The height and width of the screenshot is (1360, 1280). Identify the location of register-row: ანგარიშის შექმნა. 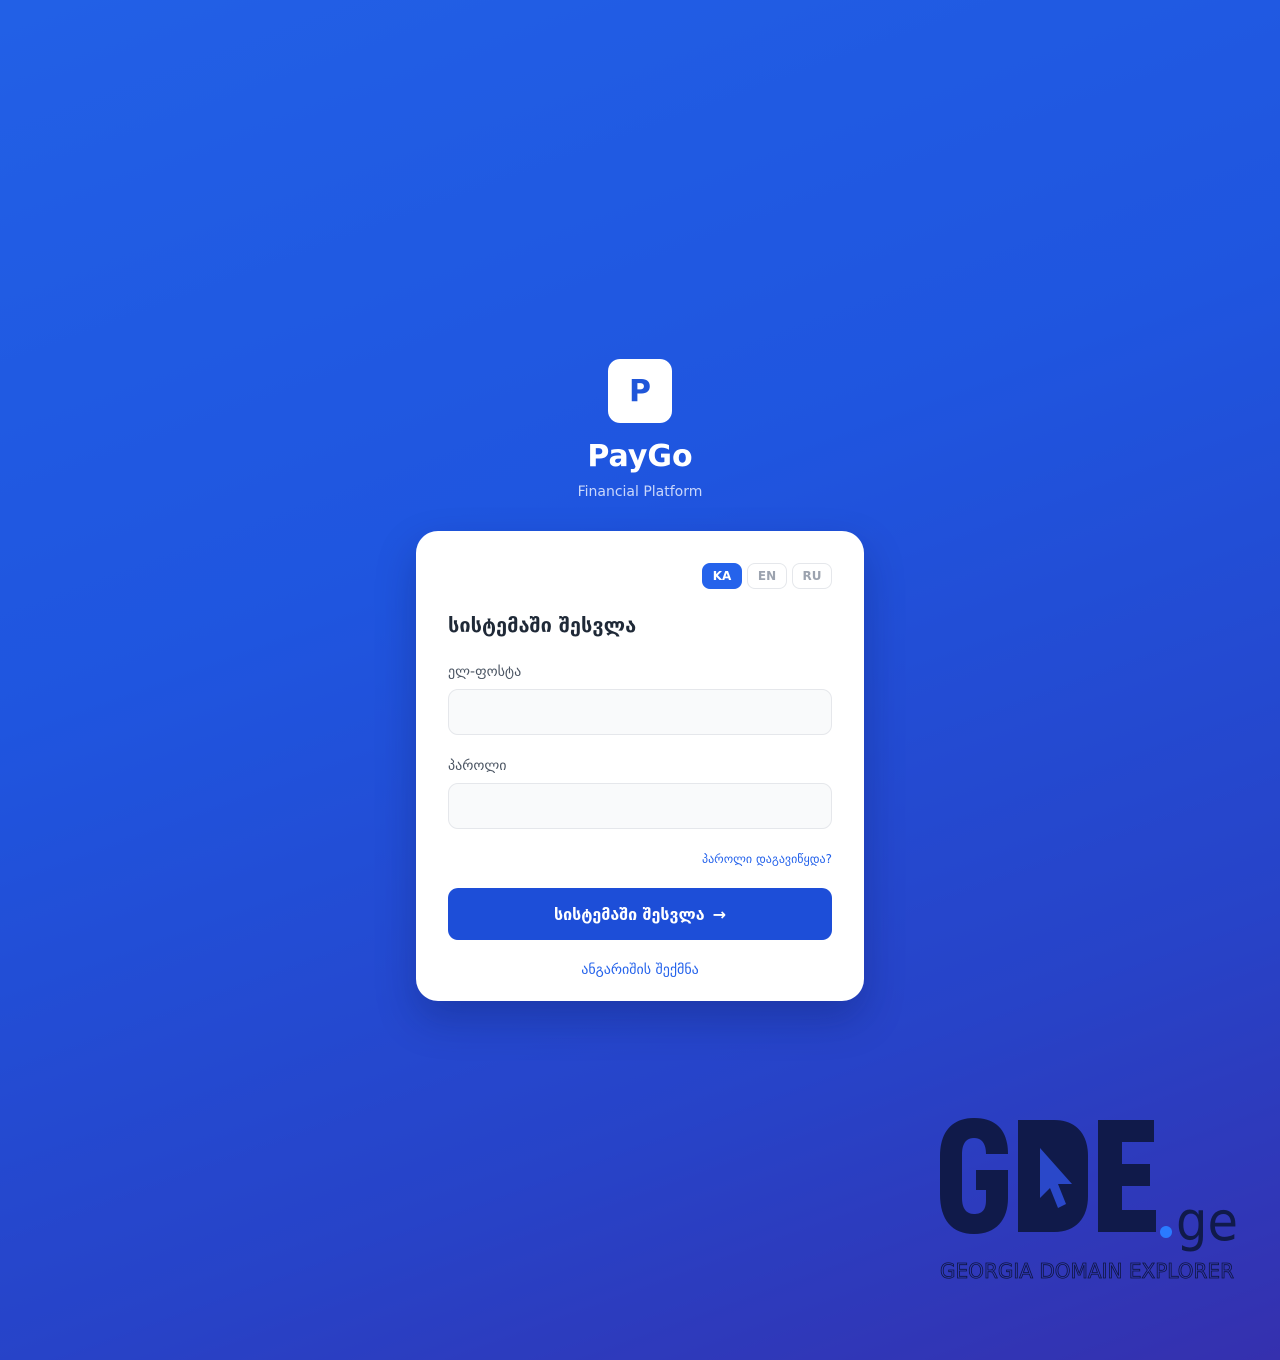
(640, 969).